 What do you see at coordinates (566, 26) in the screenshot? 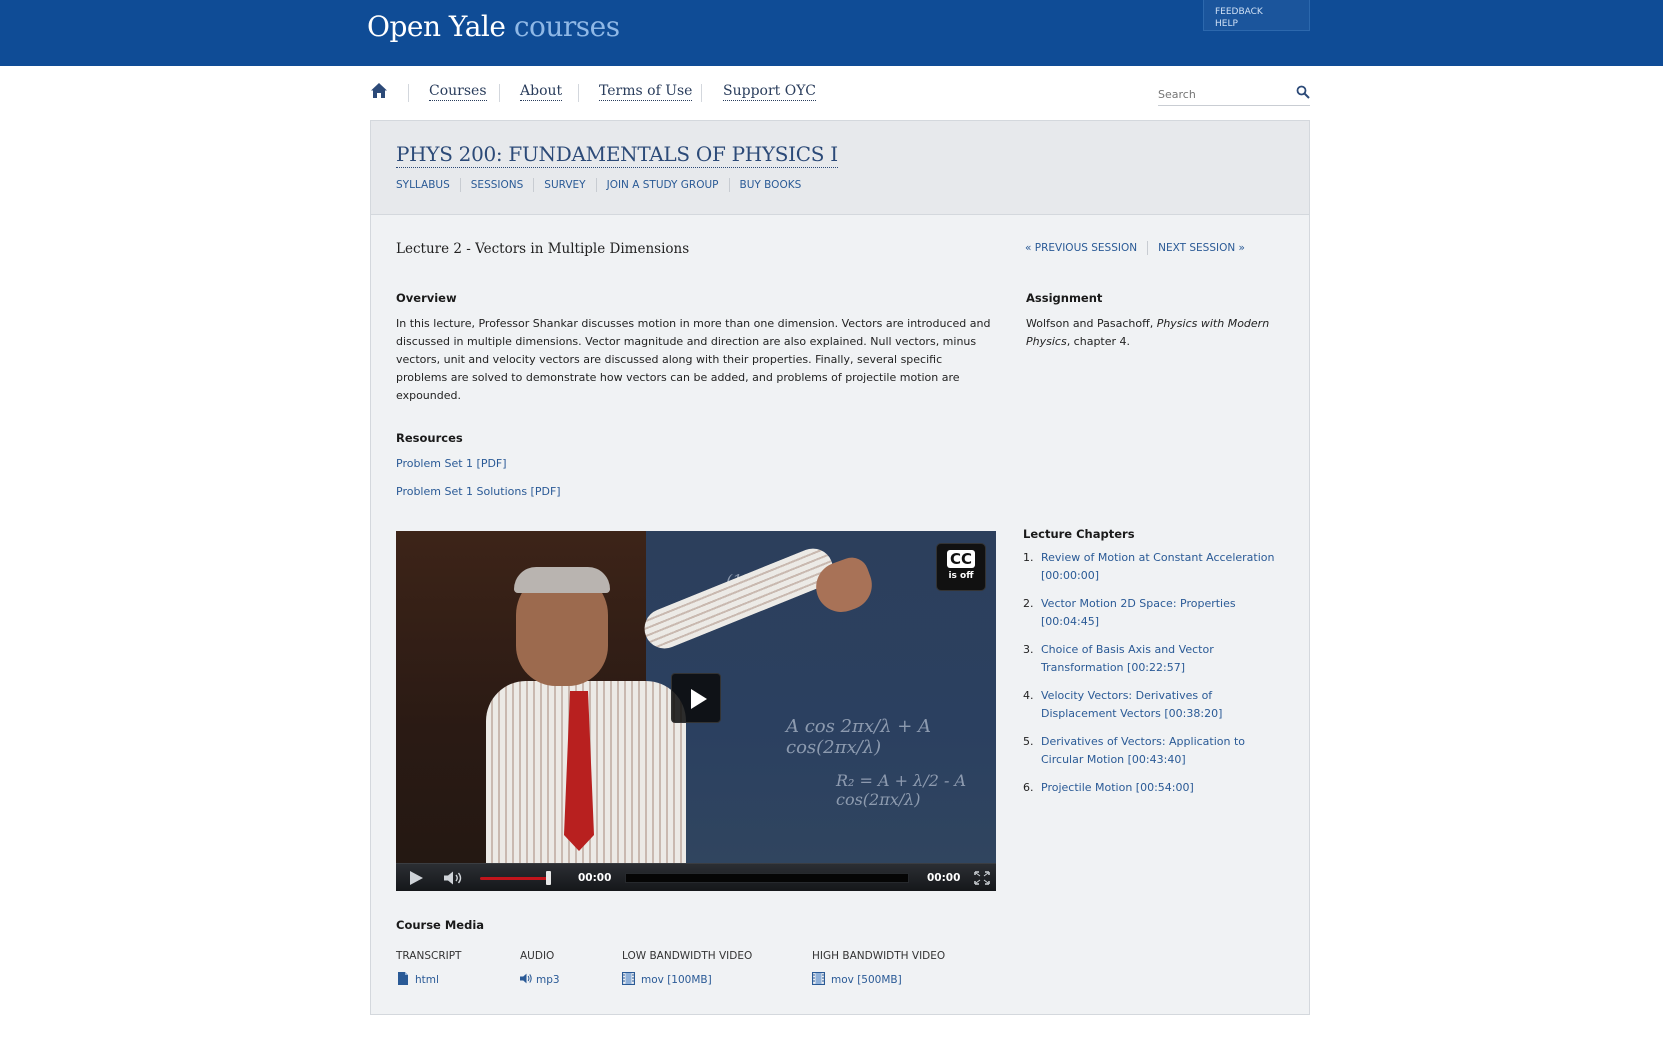
I see `logo-accent: courses` at bounding box center [566, 26].